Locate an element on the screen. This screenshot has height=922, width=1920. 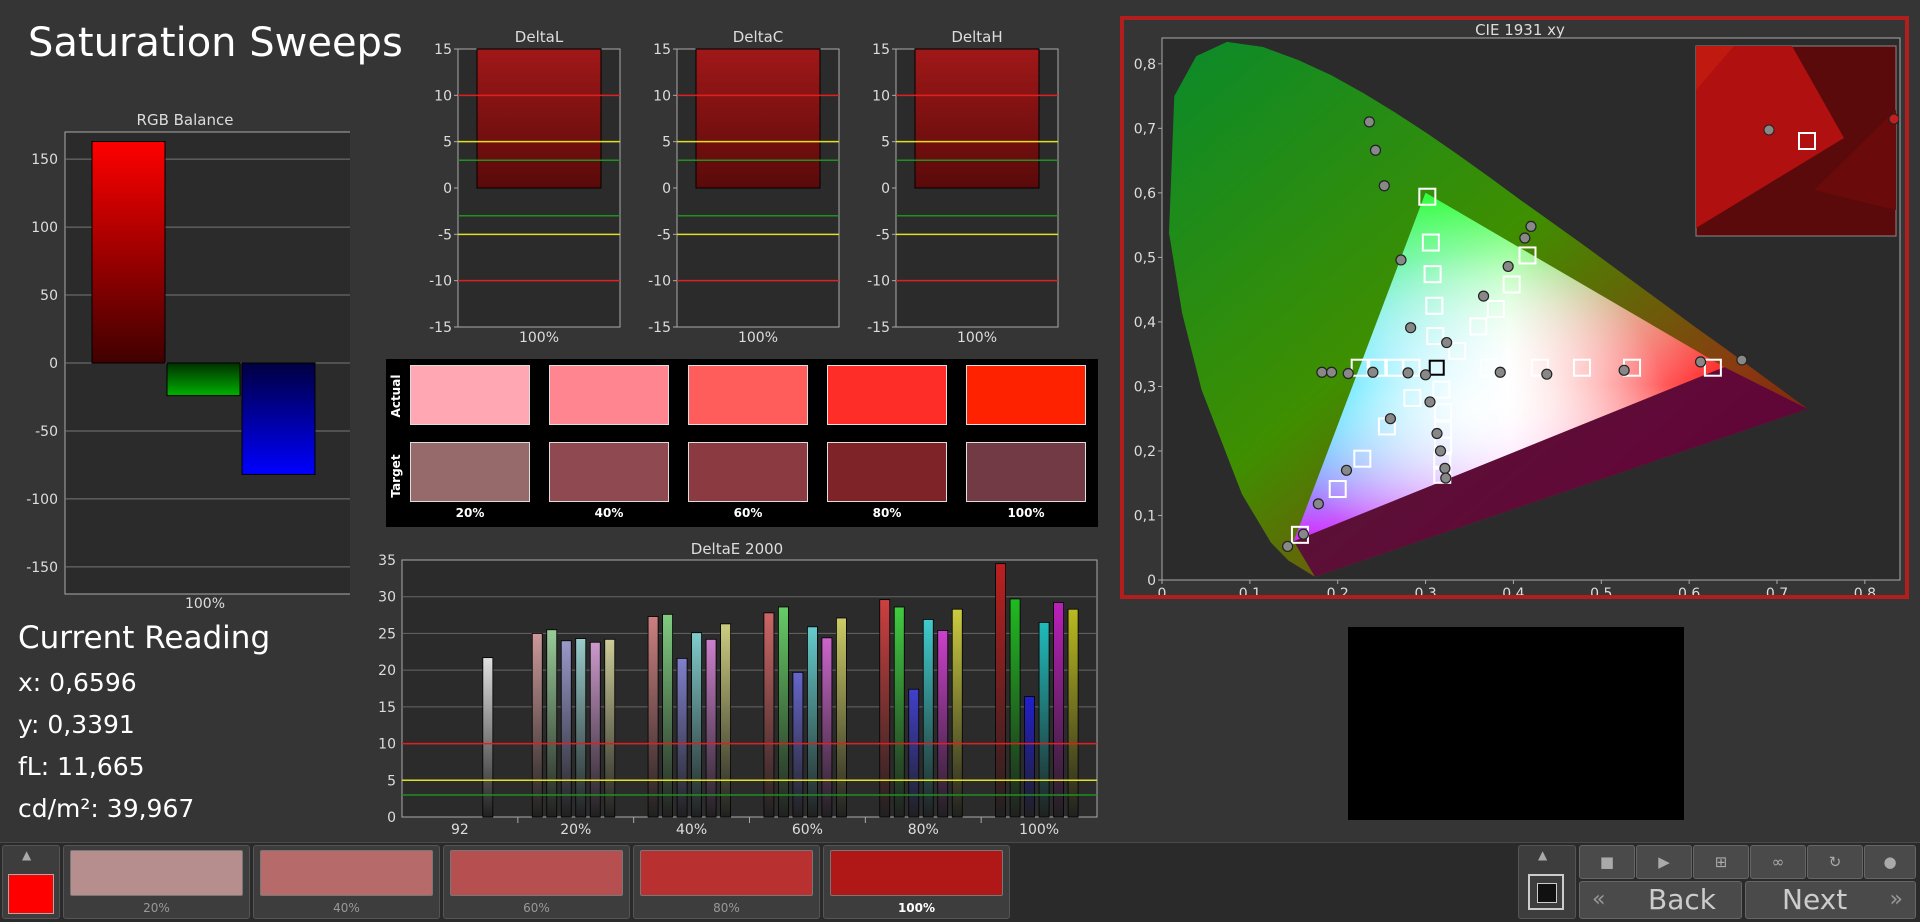
inset-point is located at coordinates (1769, 130).